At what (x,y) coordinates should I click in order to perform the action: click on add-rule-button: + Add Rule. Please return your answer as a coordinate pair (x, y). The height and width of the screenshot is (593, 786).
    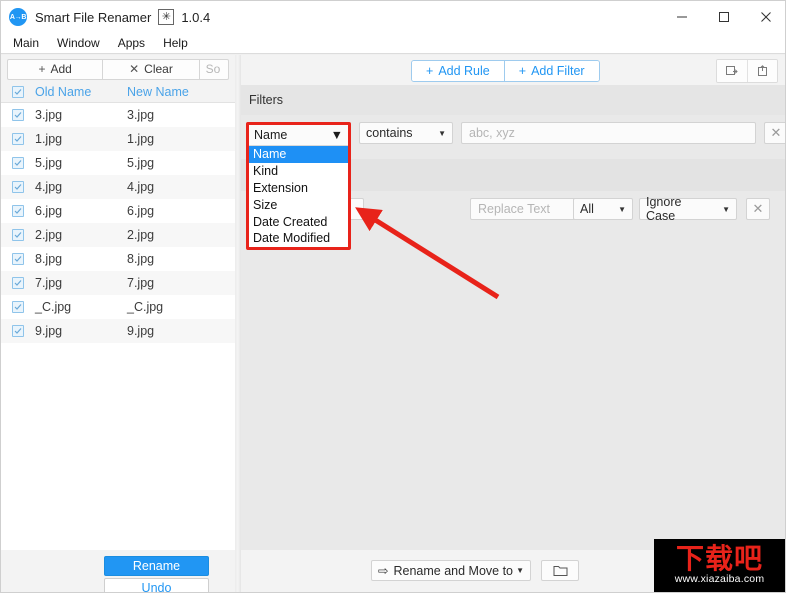
    Looking at the image, I should click on (458, 71).